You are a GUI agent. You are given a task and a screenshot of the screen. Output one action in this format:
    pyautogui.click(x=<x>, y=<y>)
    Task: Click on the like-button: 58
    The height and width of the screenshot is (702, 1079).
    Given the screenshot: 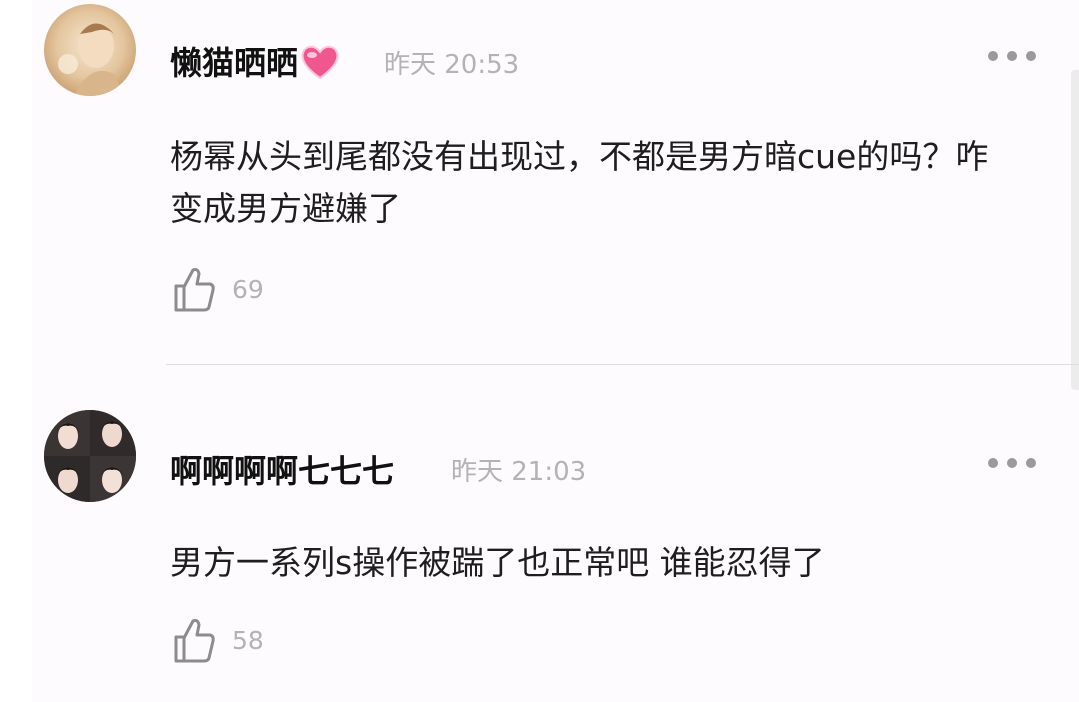 What is the action you would take?
    pyautogui.click(x=218, y=640)
    